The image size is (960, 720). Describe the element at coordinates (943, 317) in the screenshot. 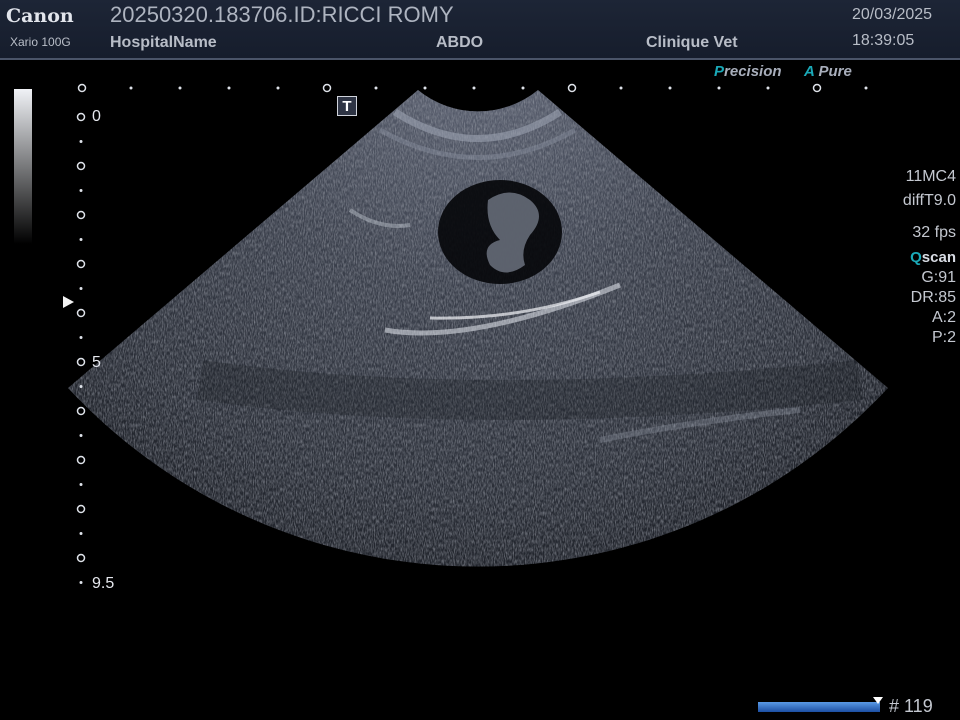

I see `a-value: A:2` at that location.